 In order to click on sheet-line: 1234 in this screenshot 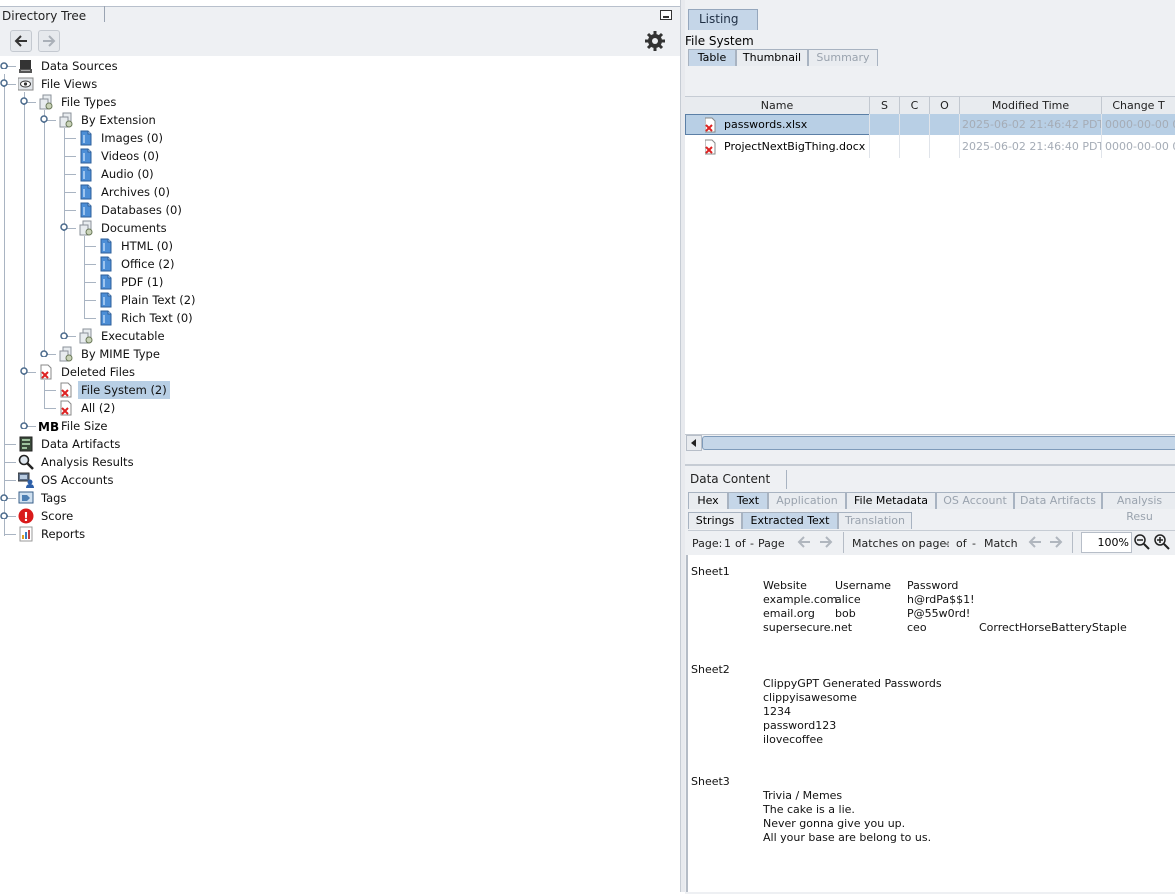, I will do `click(777, 711)`.